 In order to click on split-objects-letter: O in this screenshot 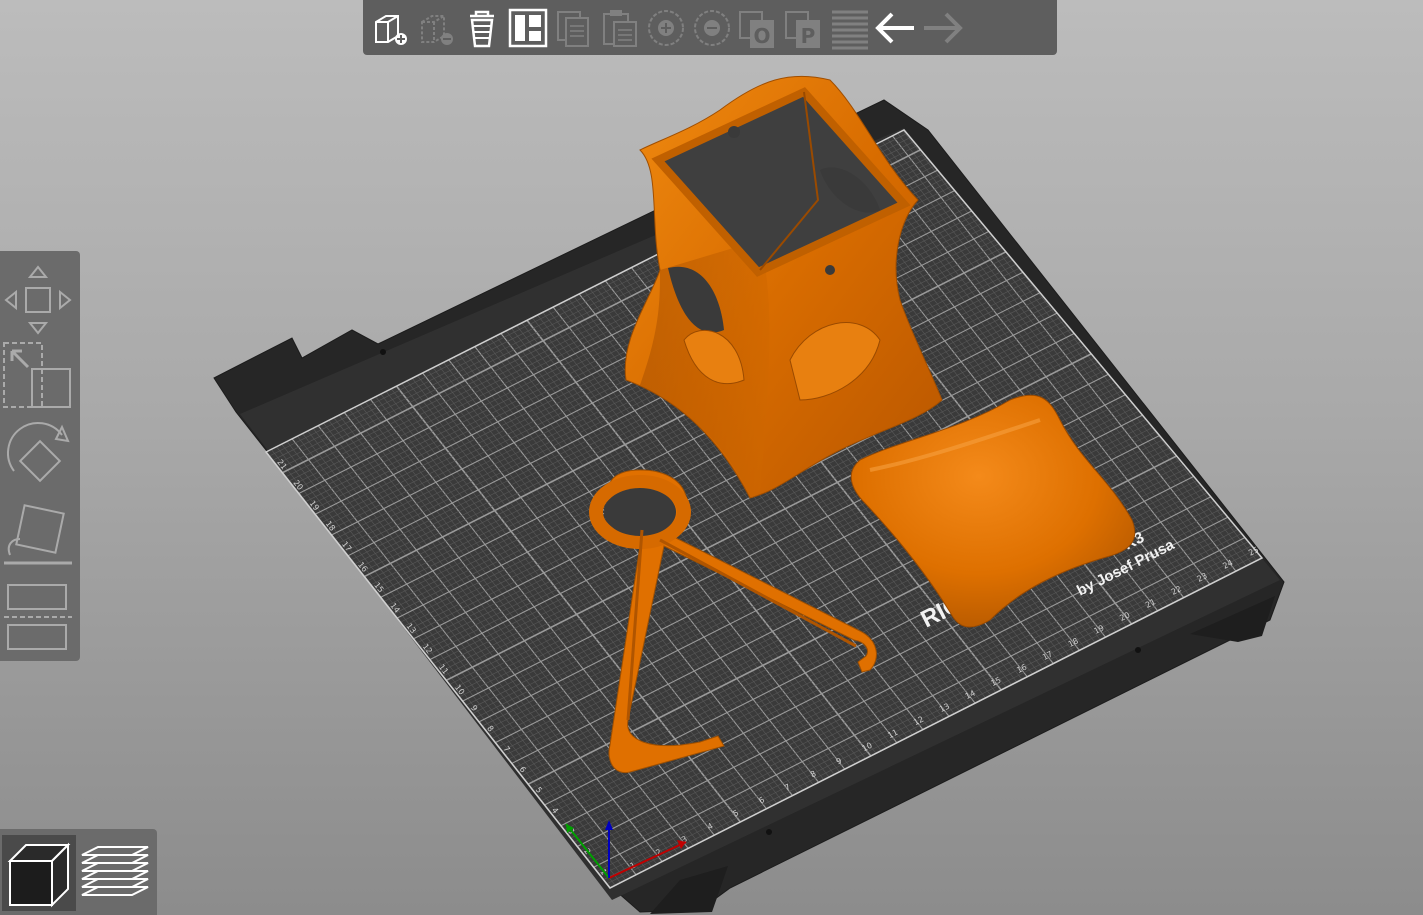, I will do `click(761, 36)`.